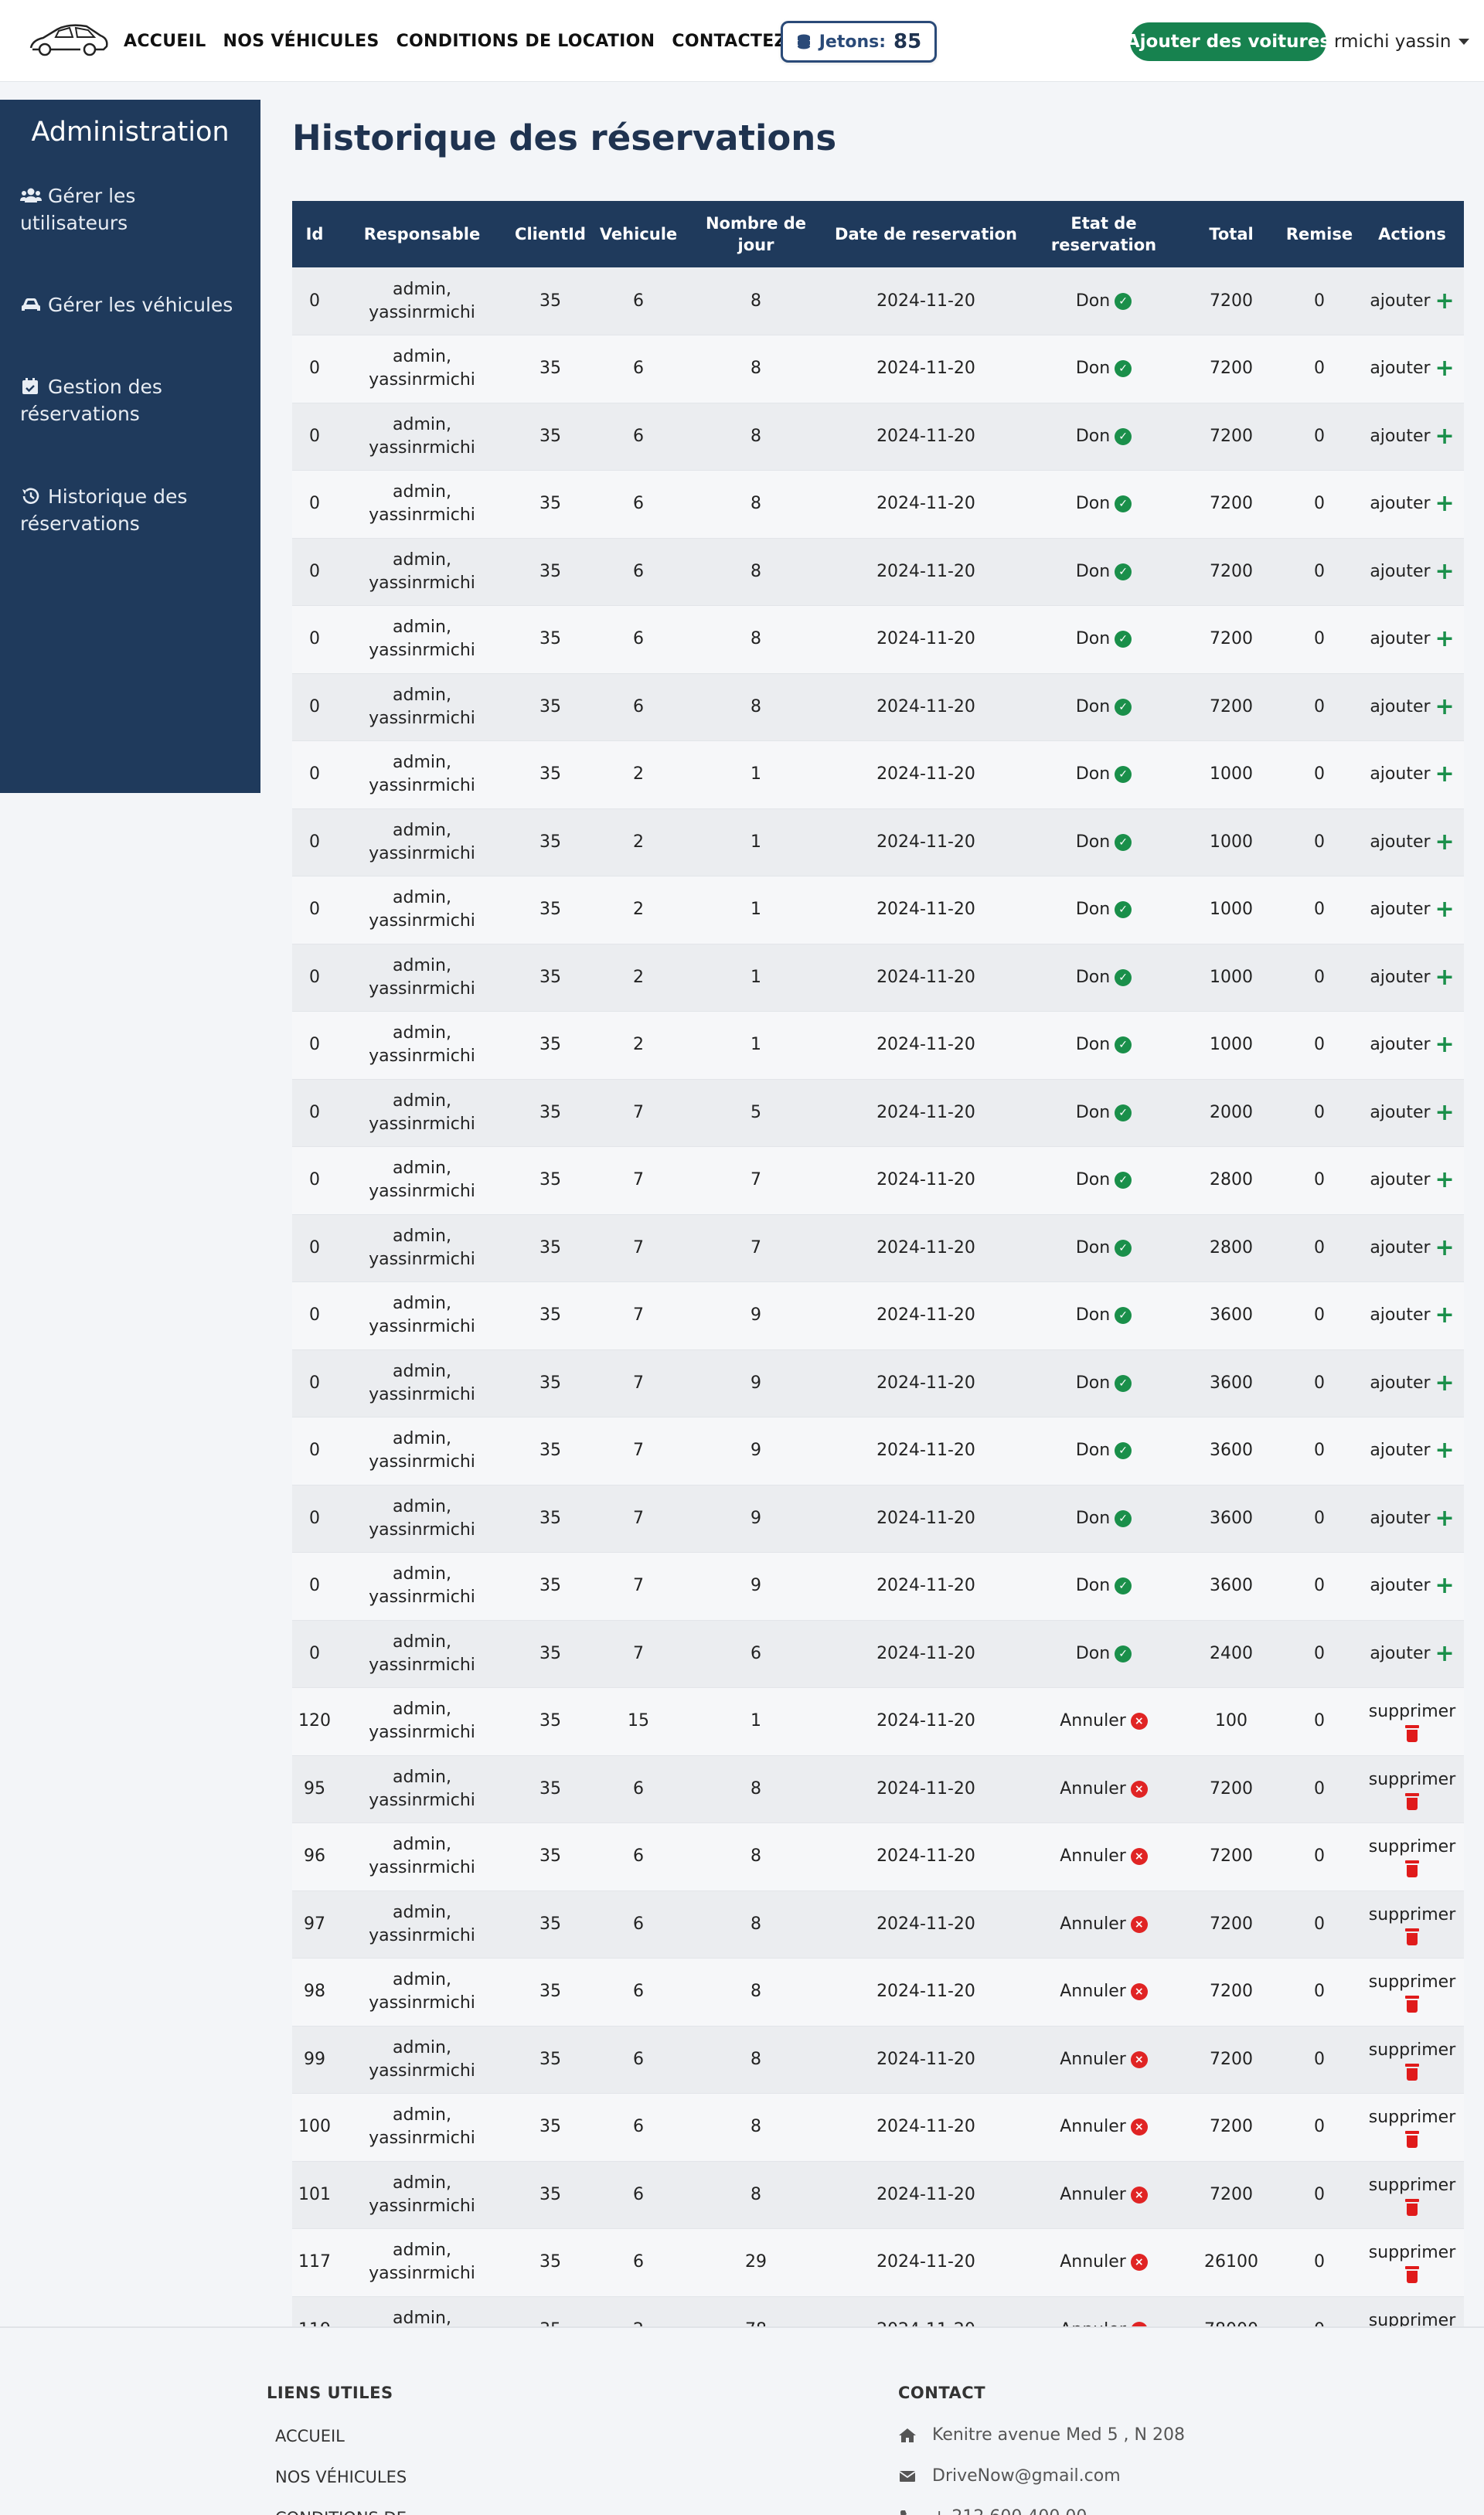 The image size is (1484, 2515). What do you see at coordinates (756, 1586) in the screenshot?
I see `cell-nombre-jours: 9` at bounding box center [756, 1586].